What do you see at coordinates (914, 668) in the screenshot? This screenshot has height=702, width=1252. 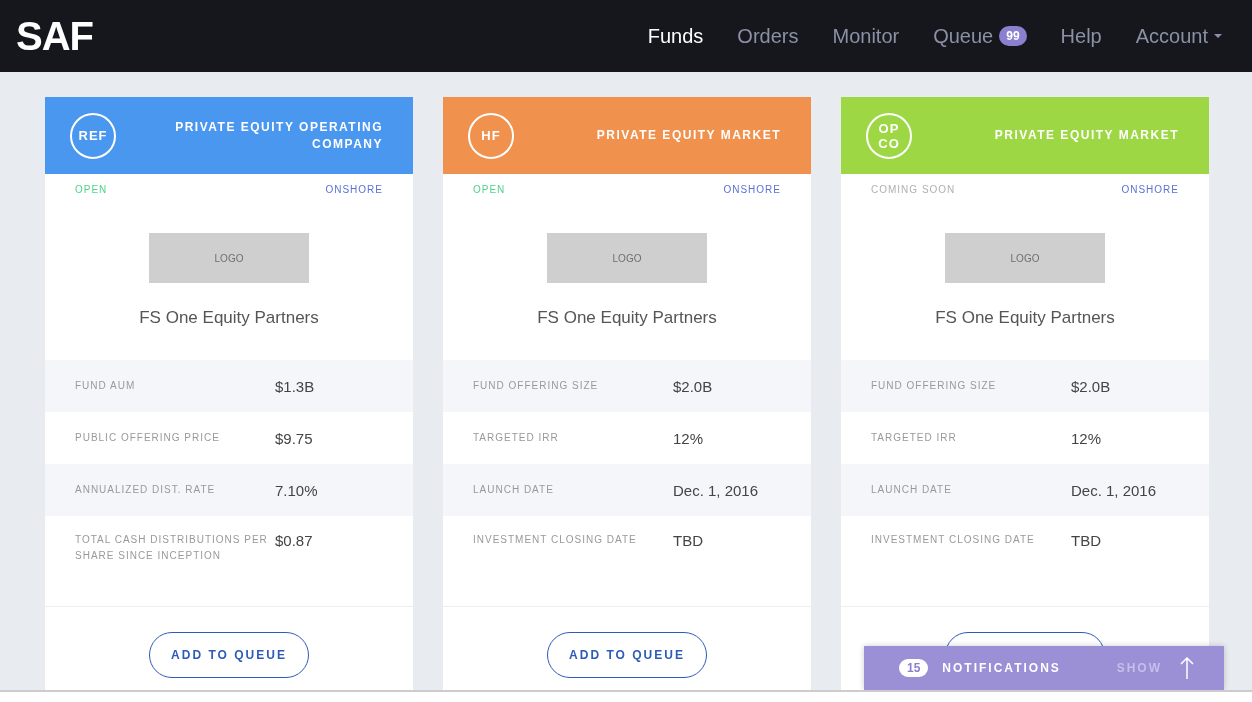 I see `count-badge: 15` at bounding box center [914, 668].